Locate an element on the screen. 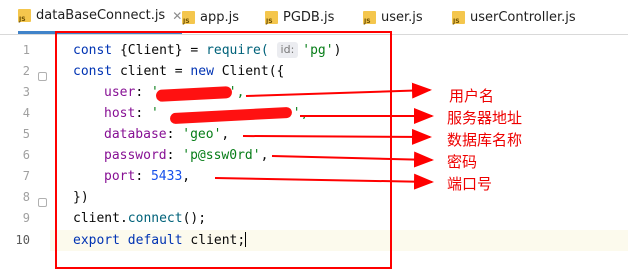 This screenshot has height=279, width=628. annotation-server-address: 服务器地址 is located at coordinates (485, 118).